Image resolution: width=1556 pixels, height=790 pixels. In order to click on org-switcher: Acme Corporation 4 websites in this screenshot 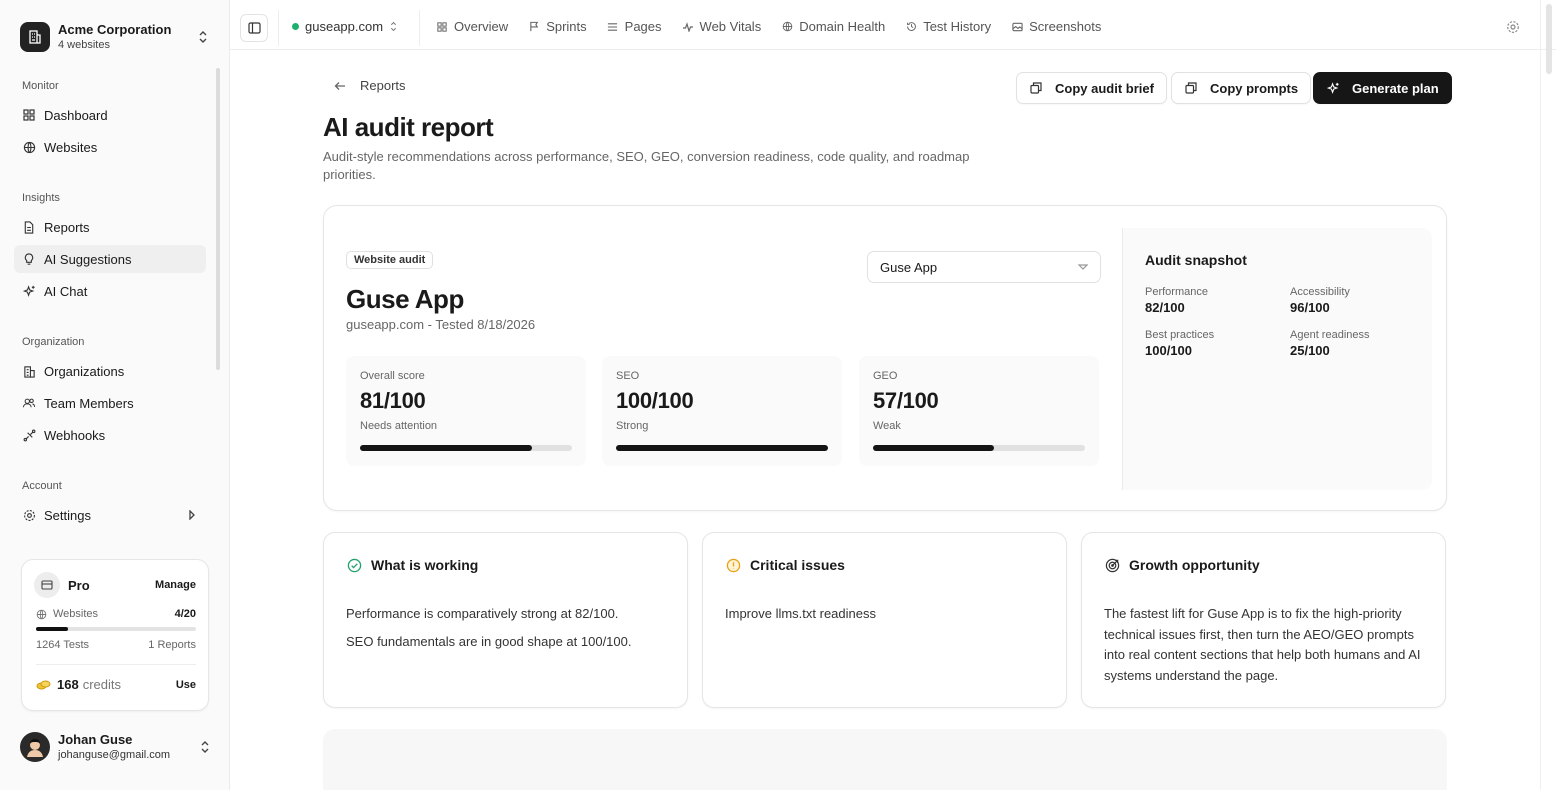, I will do `click(115, 37)`.